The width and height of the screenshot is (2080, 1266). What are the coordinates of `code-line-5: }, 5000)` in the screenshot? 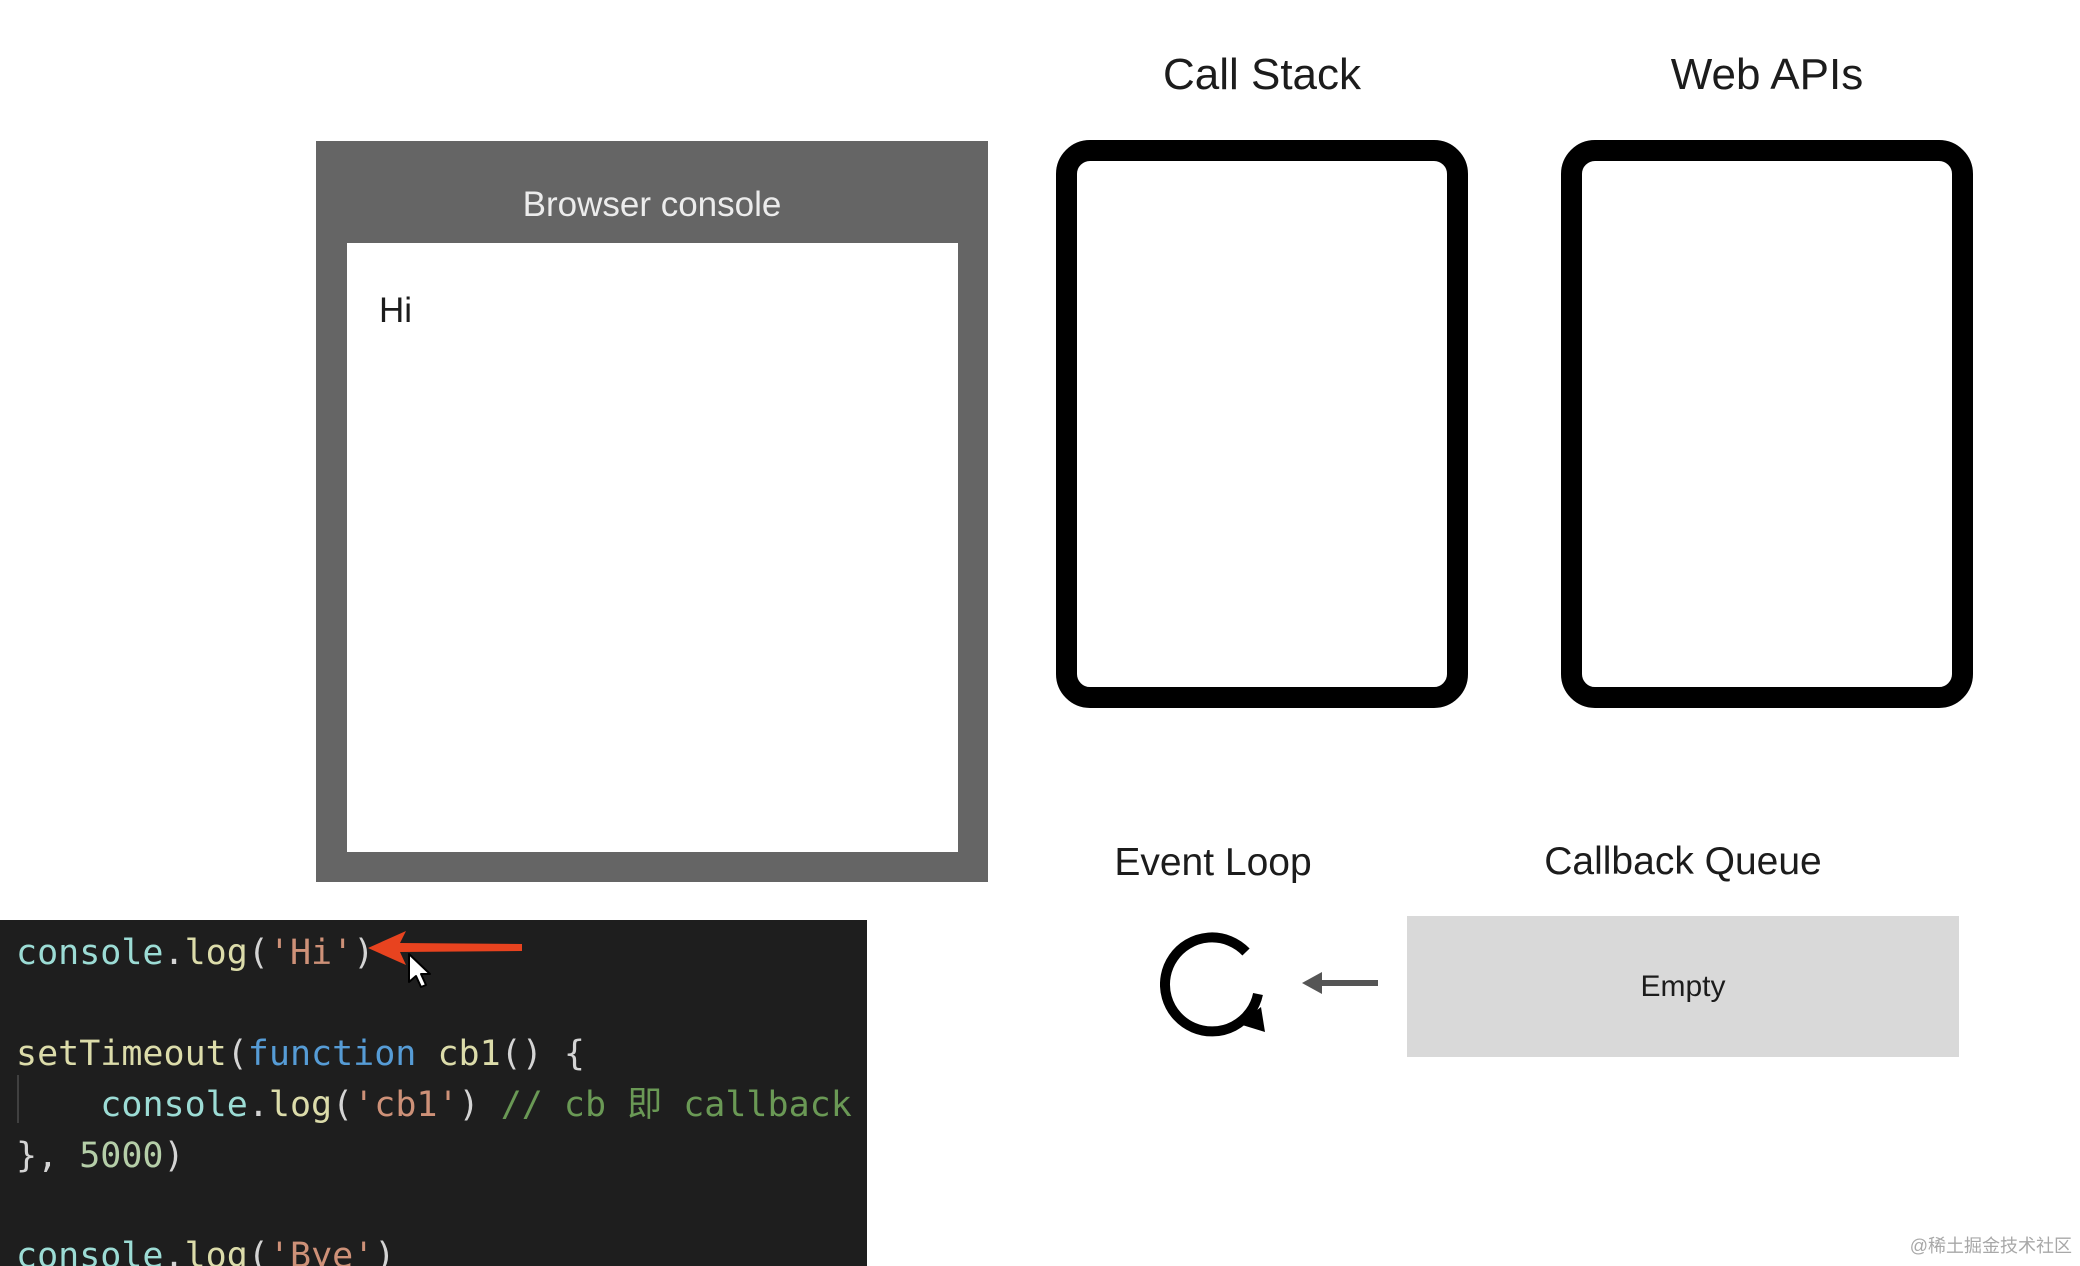 It's located at (100, 1156).